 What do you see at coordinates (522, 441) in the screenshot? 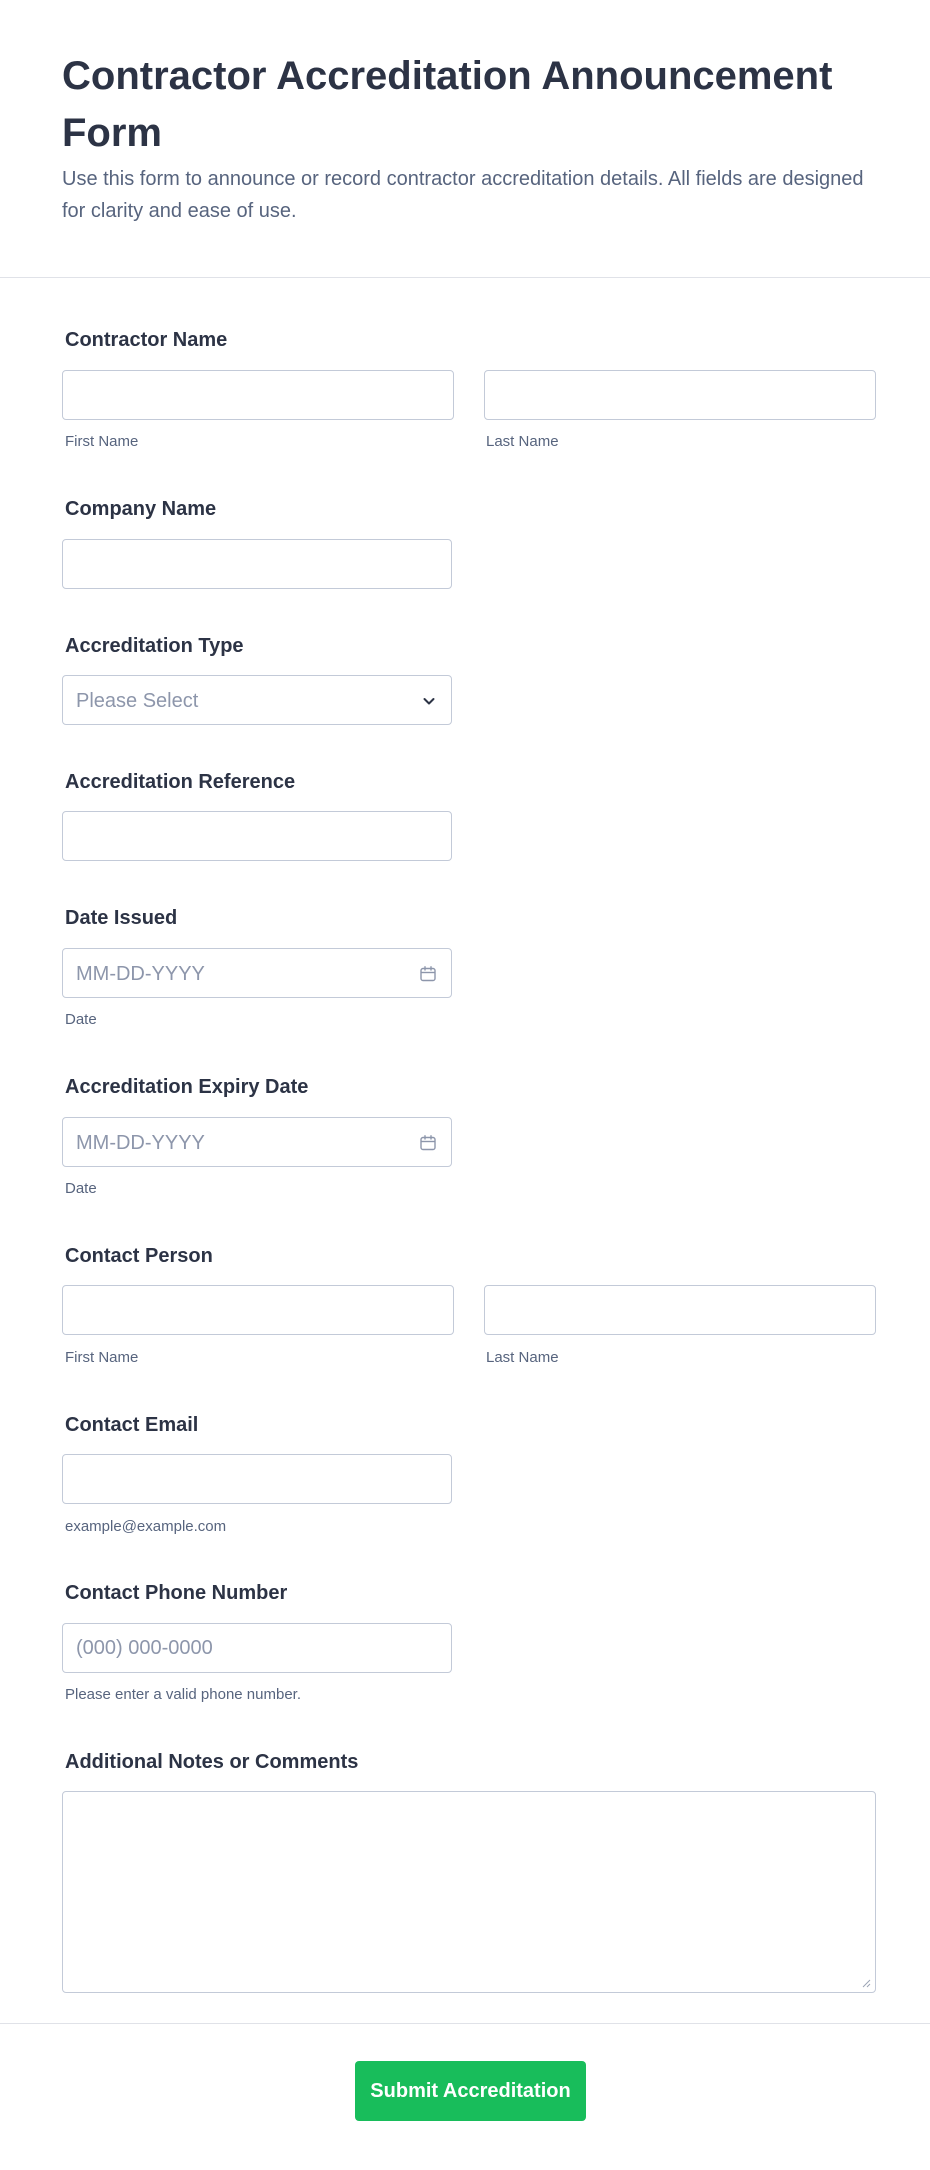
I see `contractor-last-name-sublabel: Last Name` at bounding box center [522, 441].